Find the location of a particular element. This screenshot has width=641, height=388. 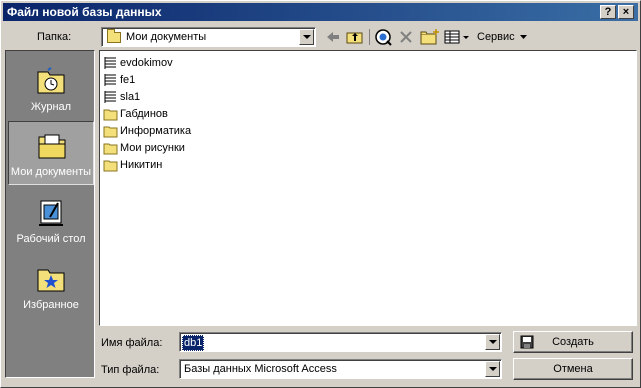

cancel-label: Отмена is located at coordinates (573, 369).